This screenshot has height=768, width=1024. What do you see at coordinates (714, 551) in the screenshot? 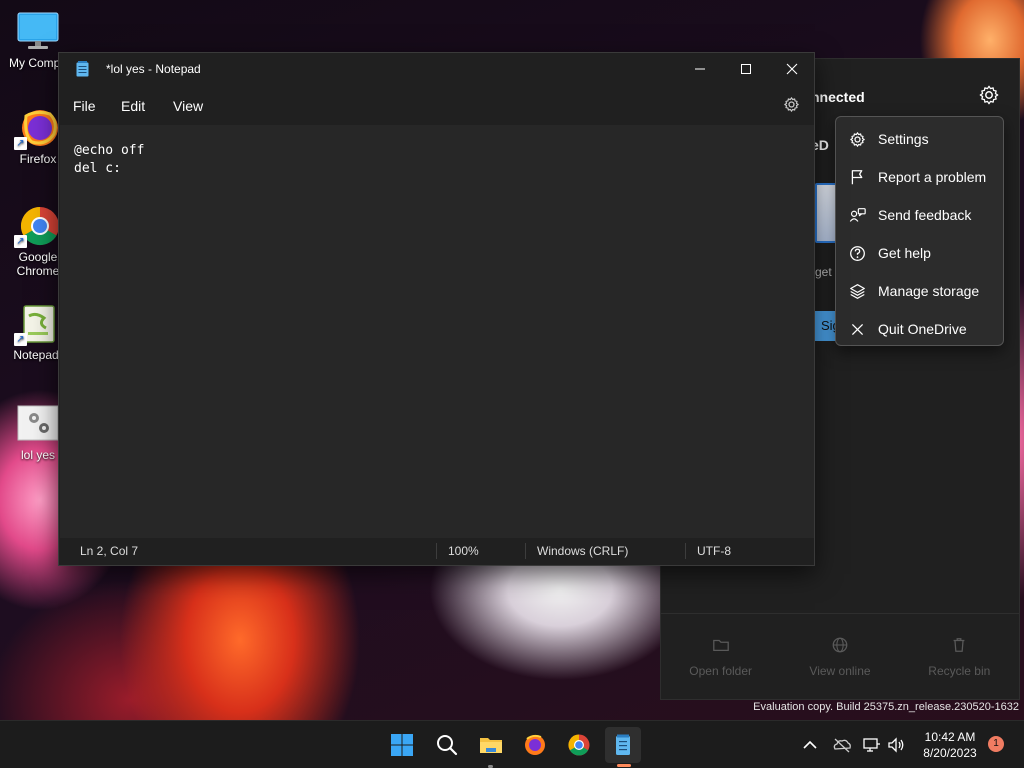
I see `encoding: UTF-8` at bounding box center [714, 551].